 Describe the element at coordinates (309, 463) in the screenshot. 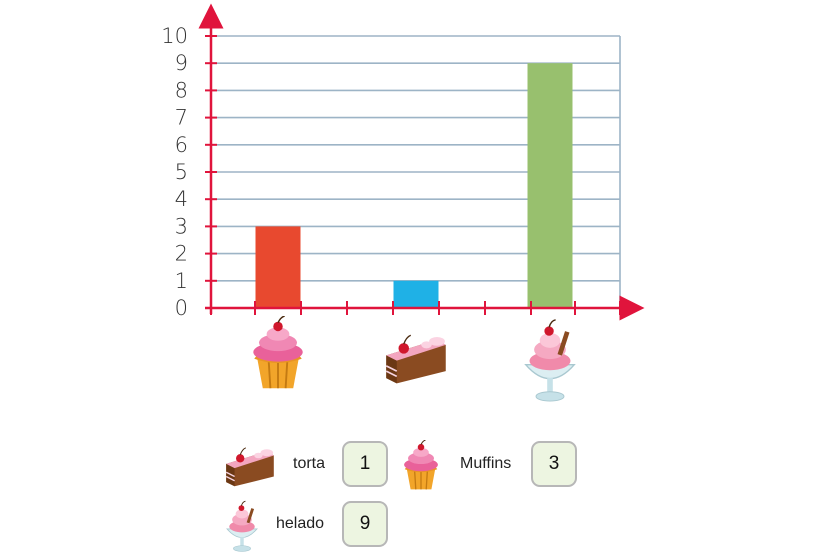

I see `legend-label-torta: torta` at that location.